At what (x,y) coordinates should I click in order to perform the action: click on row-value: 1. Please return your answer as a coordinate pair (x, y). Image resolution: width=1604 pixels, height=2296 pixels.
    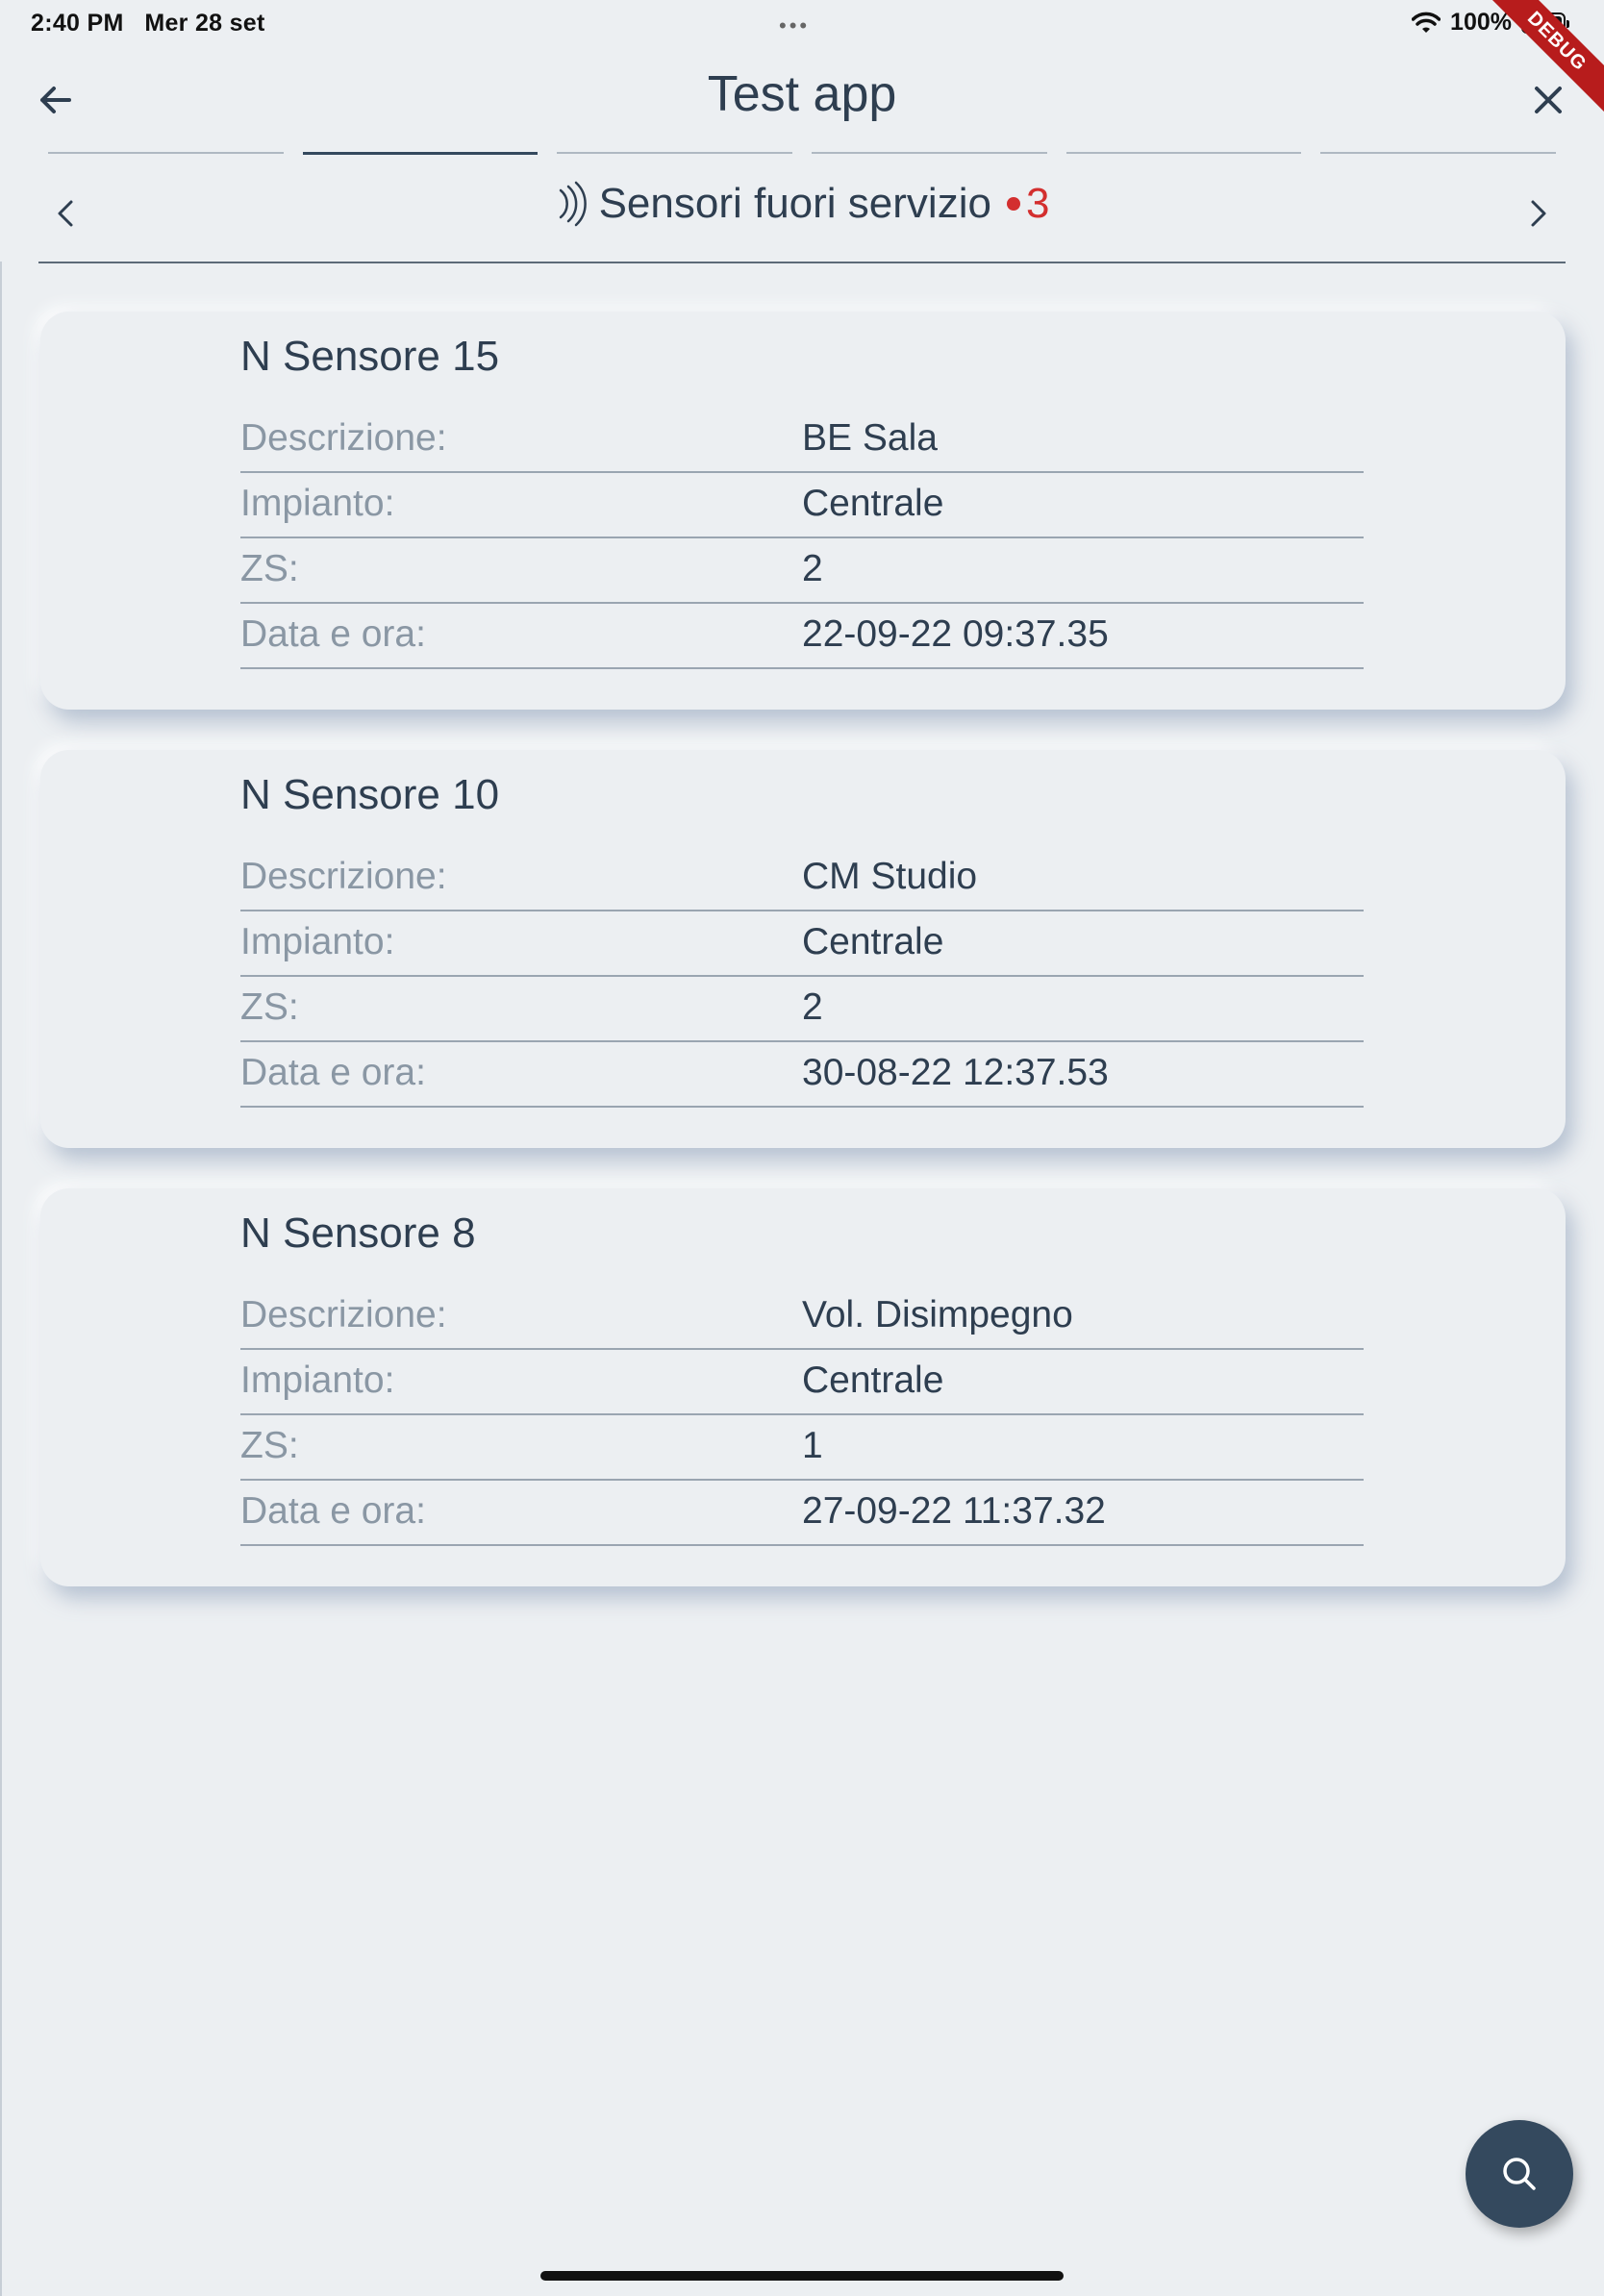
    Looking at the image, I should click on (812, 1445).